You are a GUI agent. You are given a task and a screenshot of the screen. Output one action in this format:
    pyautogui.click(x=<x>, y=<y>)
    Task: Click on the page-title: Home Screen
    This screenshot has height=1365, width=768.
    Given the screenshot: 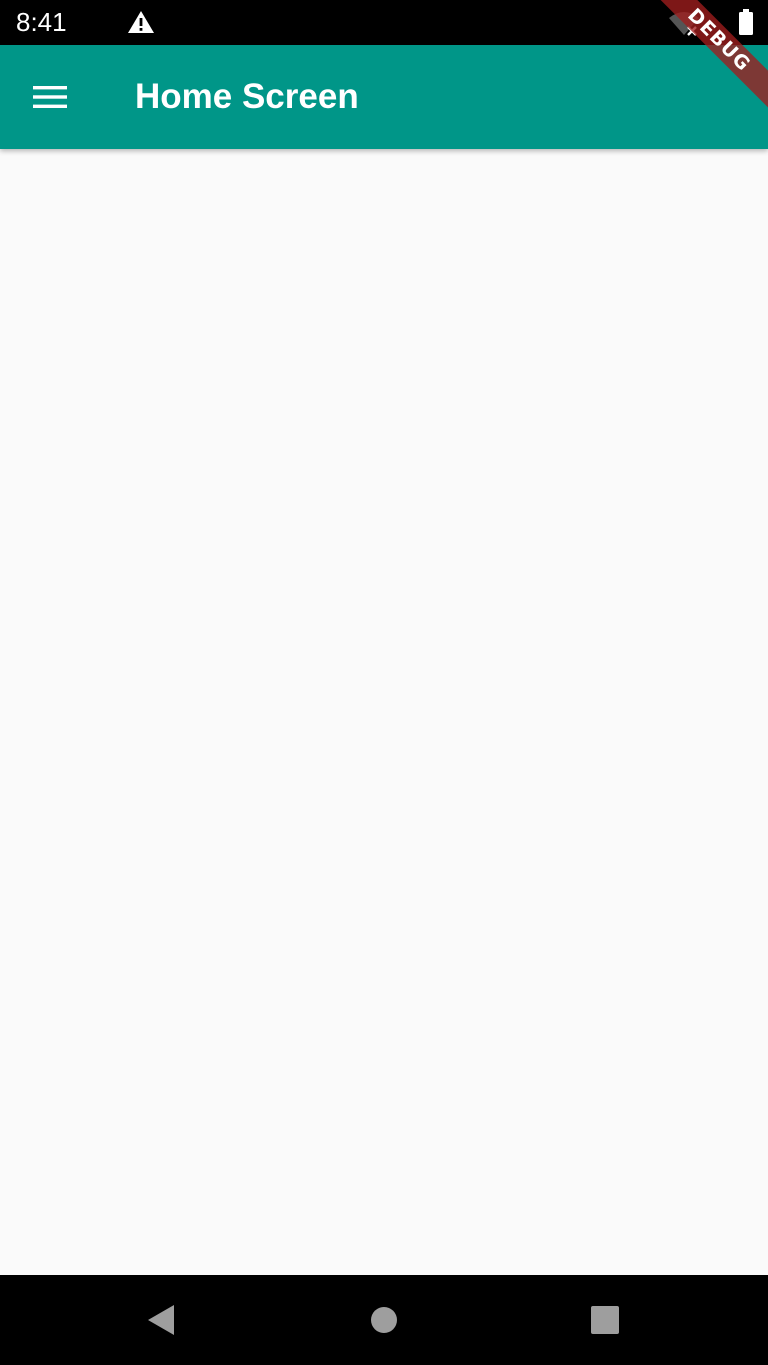 What is the action you would take?
    pyautogui.click(x=247, y=96)
    